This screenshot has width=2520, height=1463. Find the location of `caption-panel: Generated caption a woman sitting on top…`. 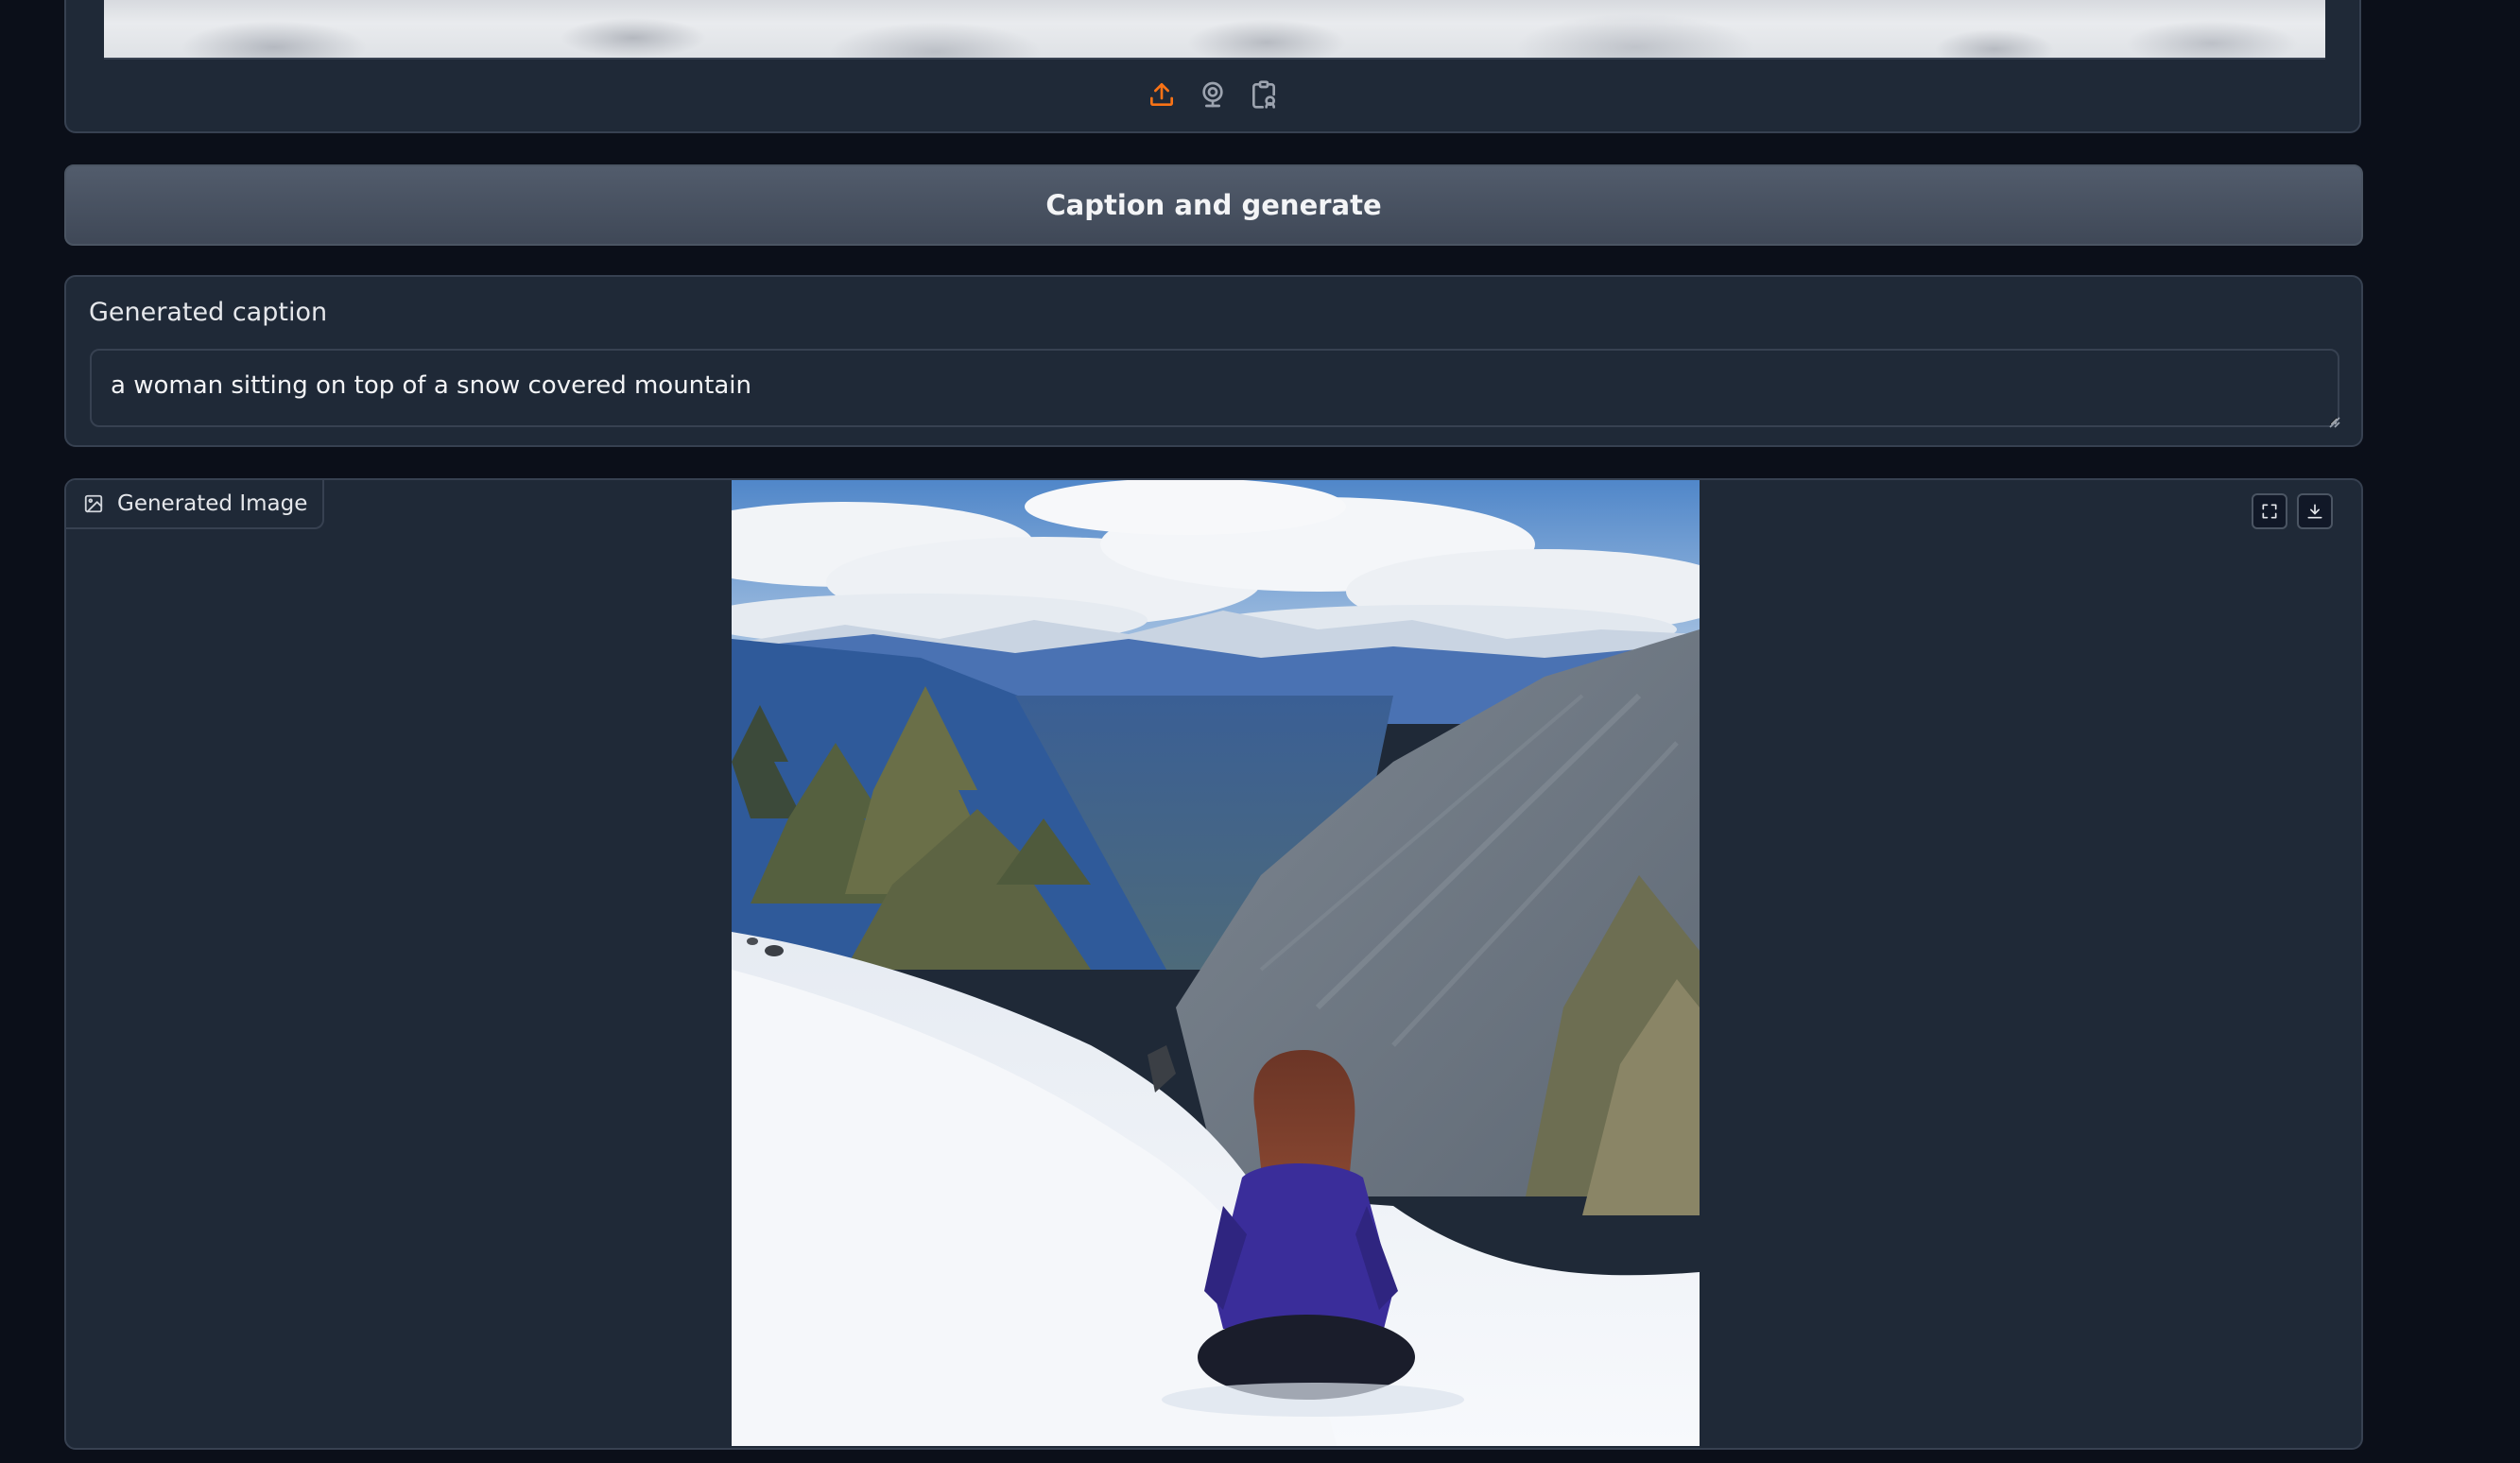

caption-panel: Generated caption a woman sitting on top… is located at coordinates (1213, 361).